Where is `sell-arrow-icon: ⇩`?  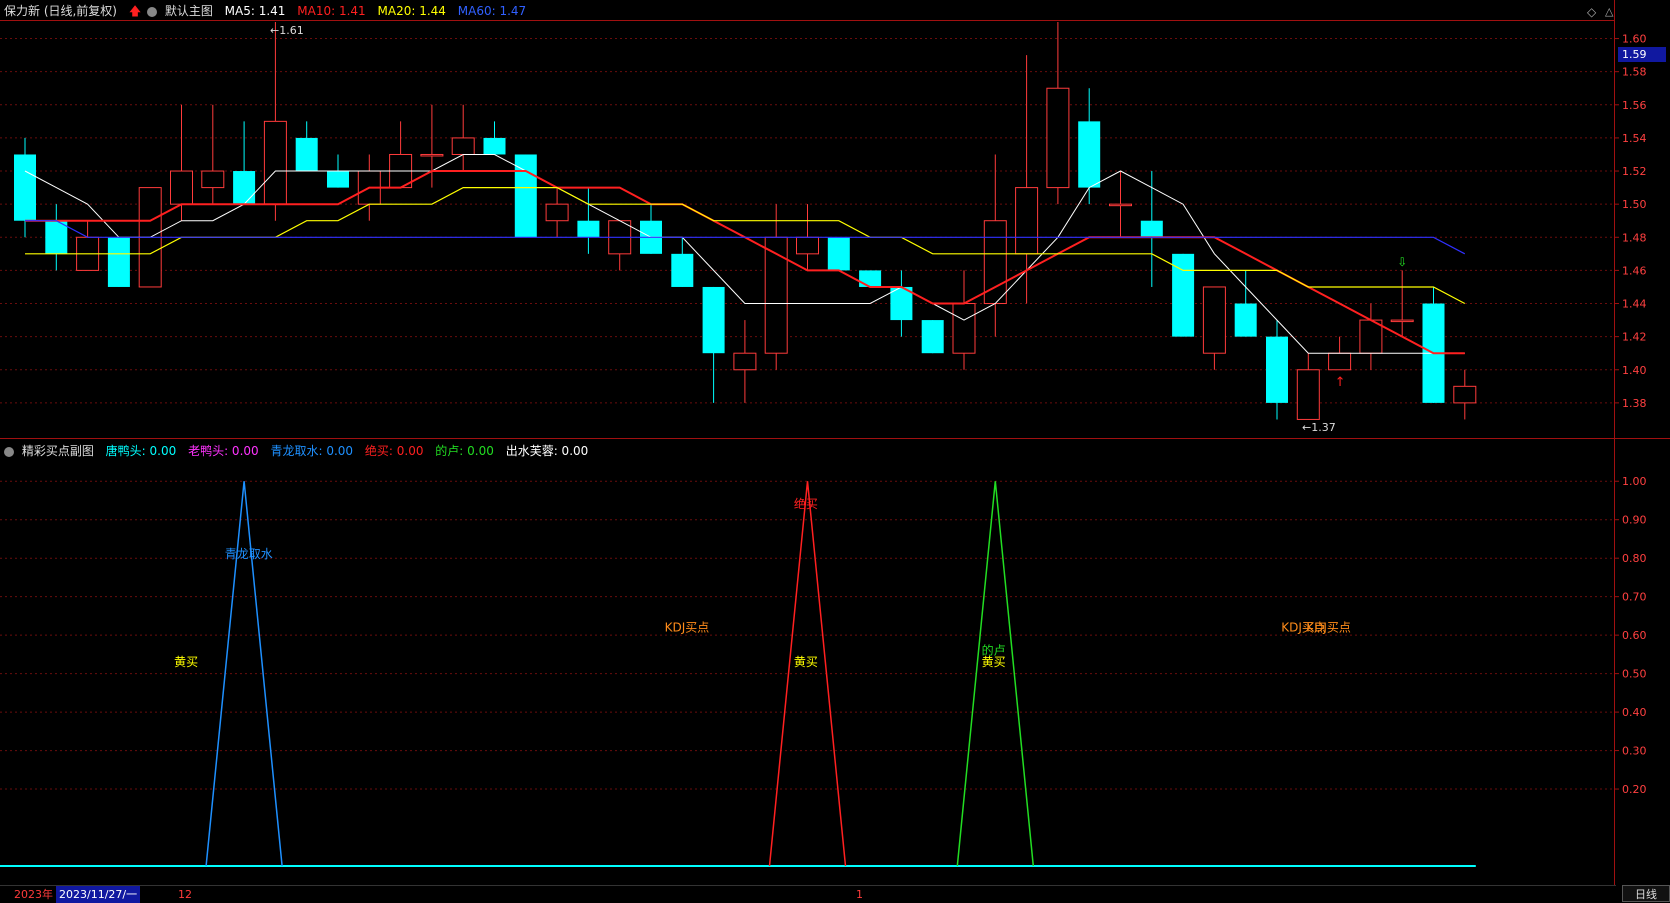
sell-arrow-icon: ⇩ is located at coordinates (1402, 262).